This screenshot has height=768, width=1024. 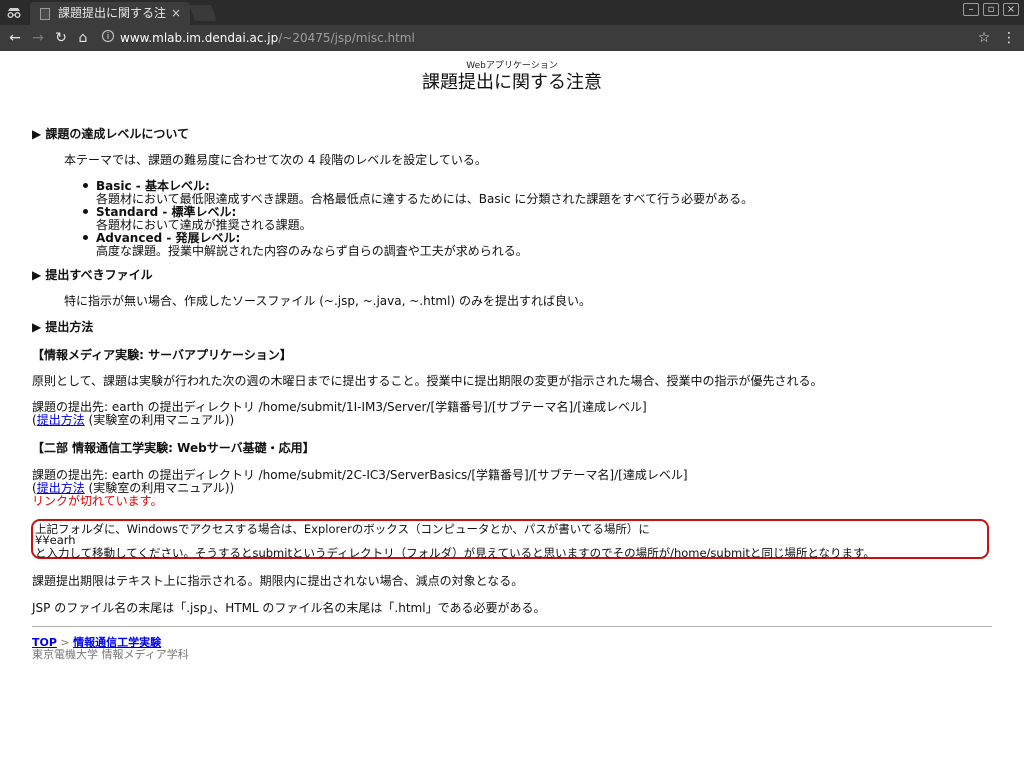 I want to click on section-heading-levels: ▶ 課題の達成レベルについて, so click(x=111, y=134).